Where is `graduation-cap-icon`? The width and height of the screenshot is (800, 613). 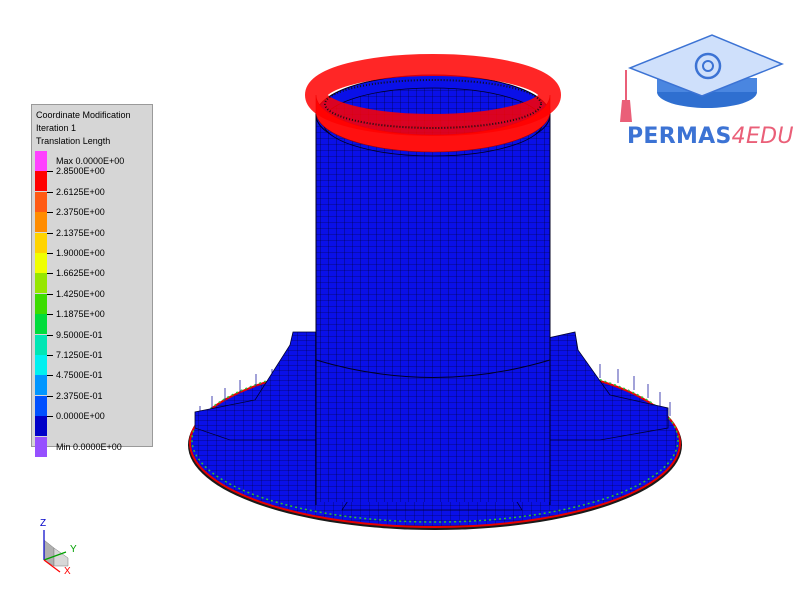 graduation-cap-icon is located at coordinates (702, 78).